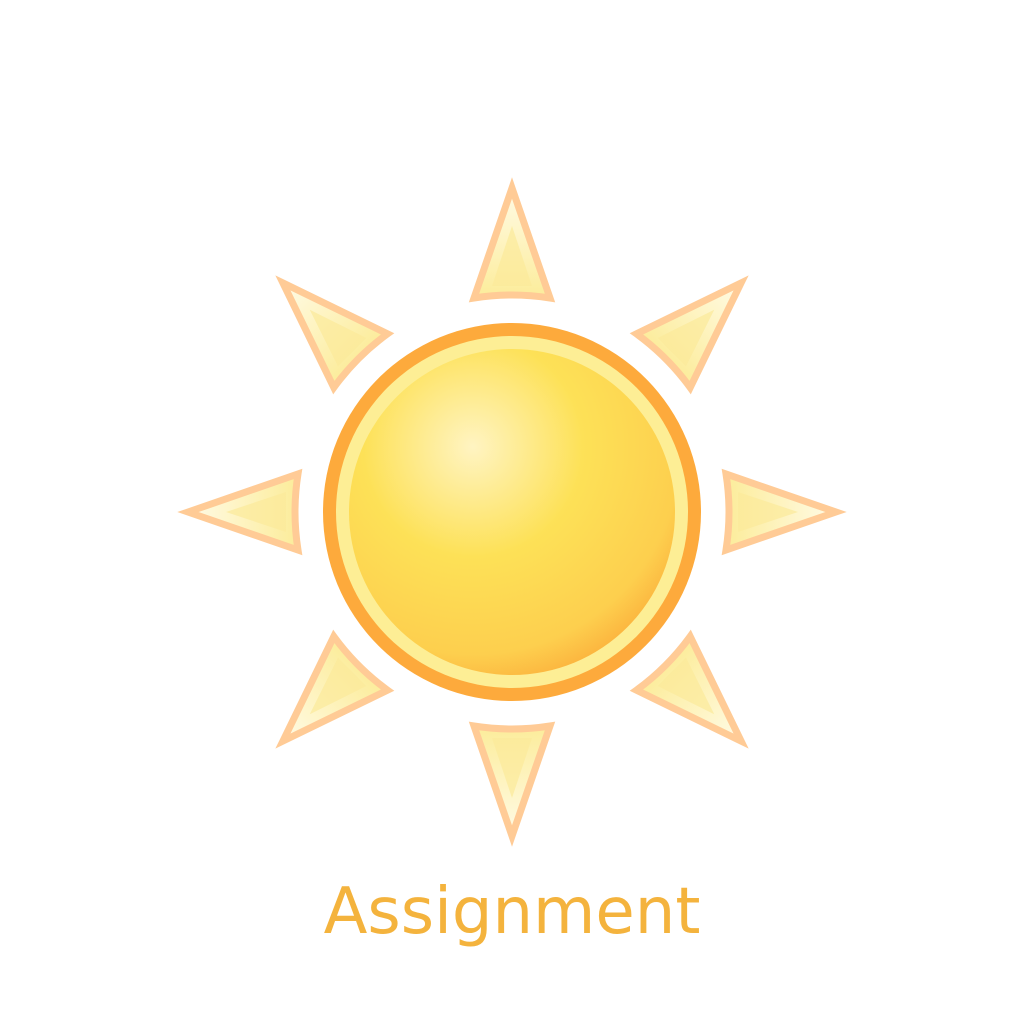  What do you see at coordinates (512, 912) in the screenshot?
I see `app-name-label: Assignment` at bounding box center [512, 912].